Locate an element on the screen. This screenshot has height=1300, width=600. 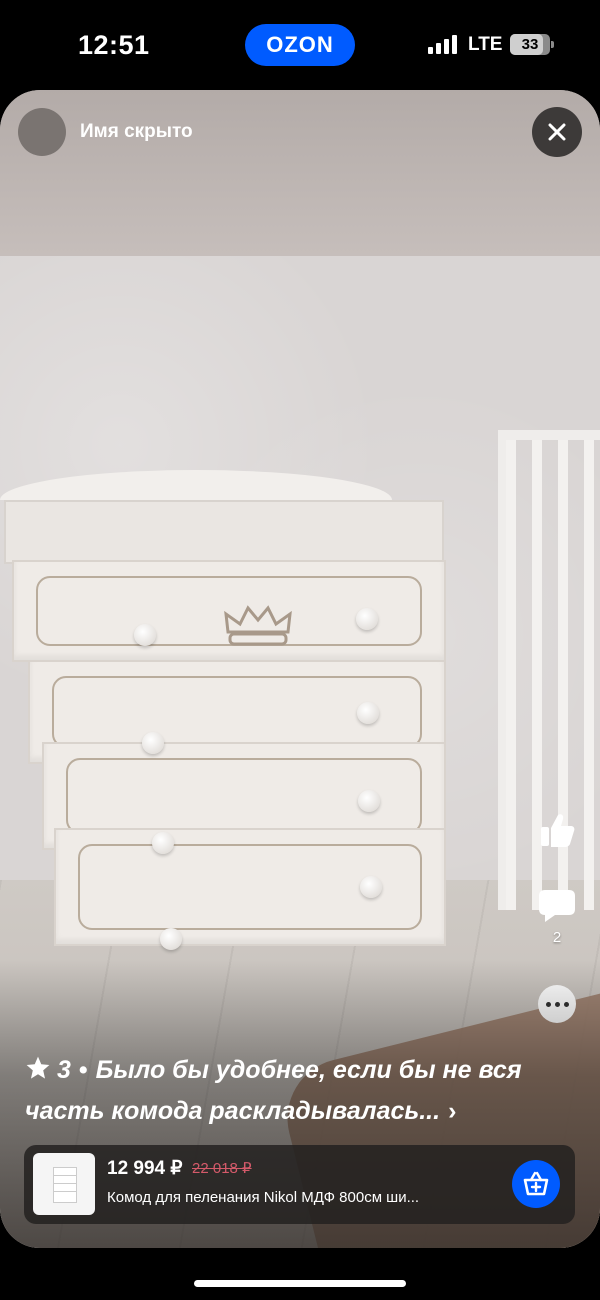
crown-decoration is located at coordinates (258, 625).